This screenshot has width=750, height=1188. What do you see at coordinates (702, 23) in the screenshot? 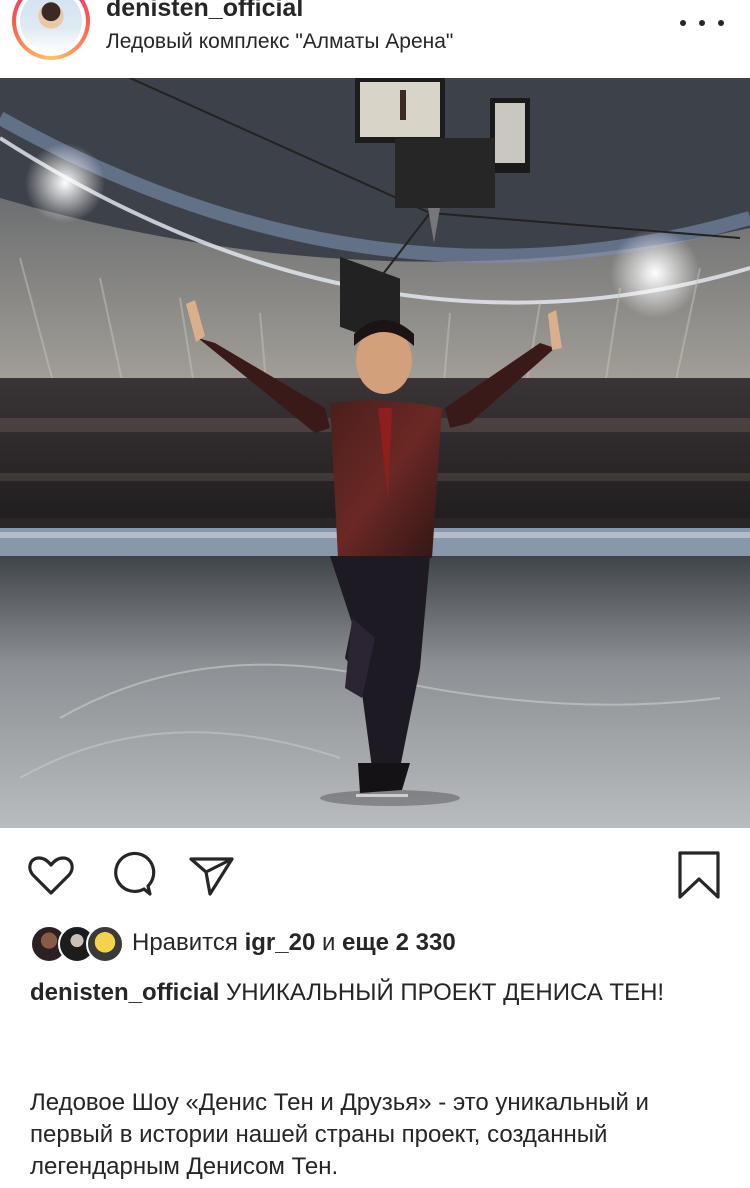
I see `more-dots-icon` at bounding box center [702, 23].